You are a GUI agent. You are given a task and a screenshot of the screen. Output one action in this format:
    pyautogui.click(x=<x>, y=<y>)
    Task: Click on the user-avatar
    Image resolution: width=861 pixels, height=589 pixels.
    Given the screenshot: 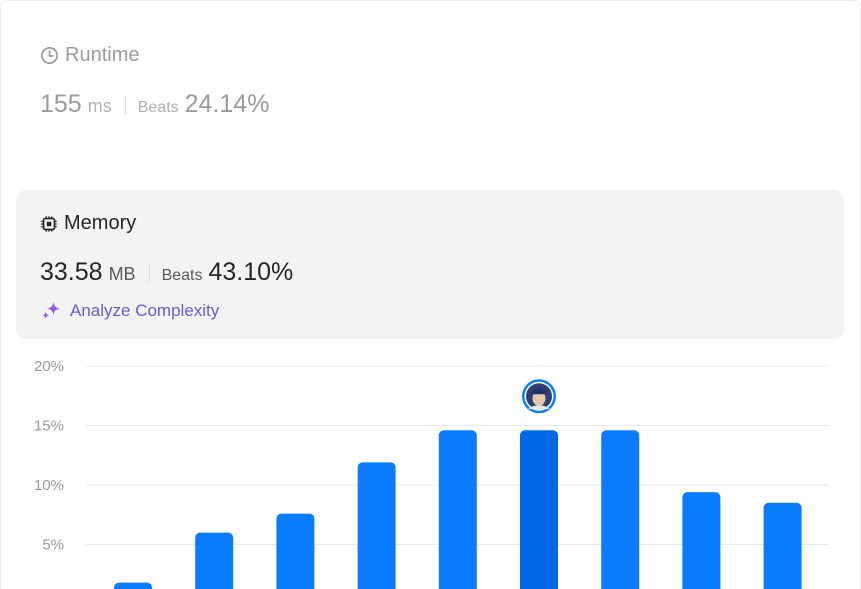 What is the action you would take?
    pyautogui.click(x=539, y=396)
    